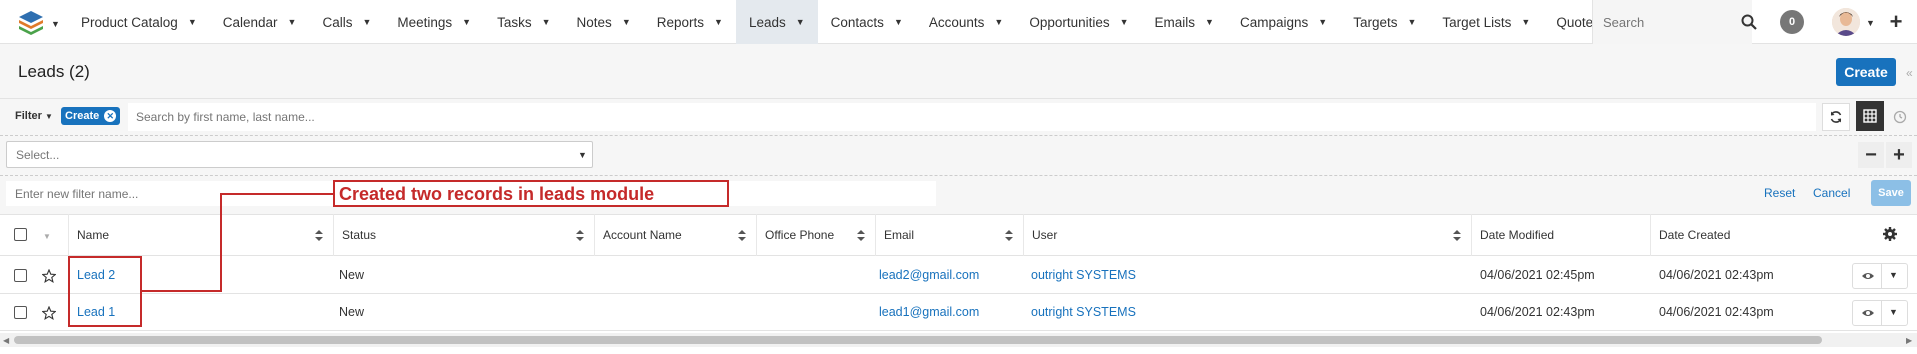 Image resolution: width=1917 pixels, height=354 pixels. Describe the element at coordinates (690, 22) in the screenshot. I see `nav-tab-reports: Reports ▼` at that location.